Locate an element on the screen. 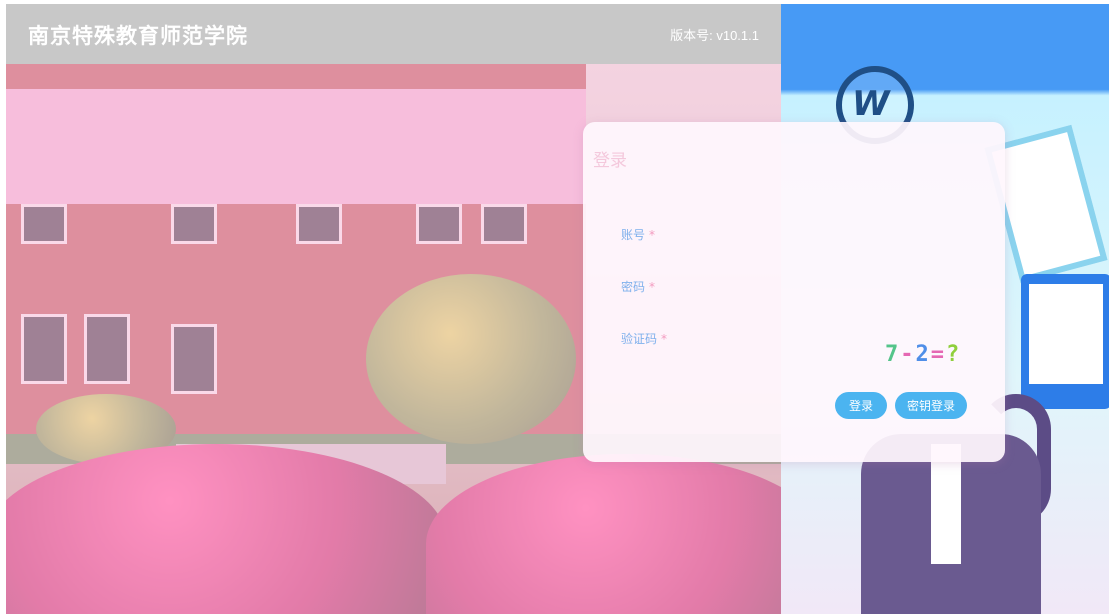 Image resolution: width=1109 pixels, height=614 pixels. captcha-label-text: 验证码 is located at coordinates (639, 339).